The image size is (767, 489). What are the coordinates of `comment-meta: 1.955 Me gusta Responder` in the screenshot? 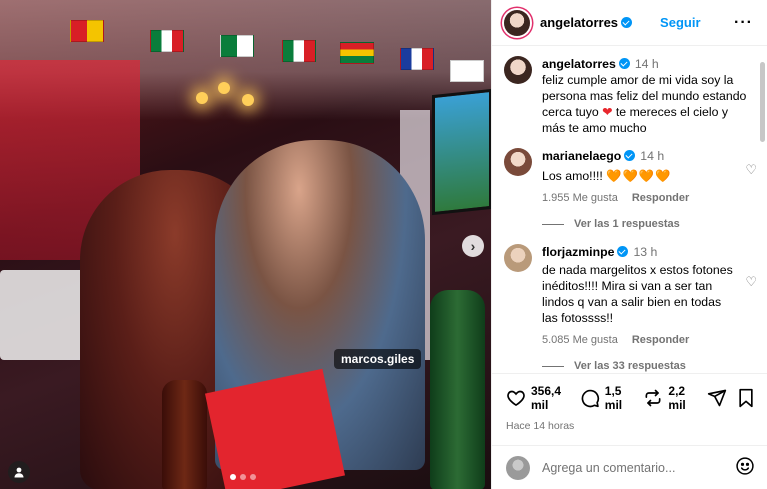 It's located at (647, 198).